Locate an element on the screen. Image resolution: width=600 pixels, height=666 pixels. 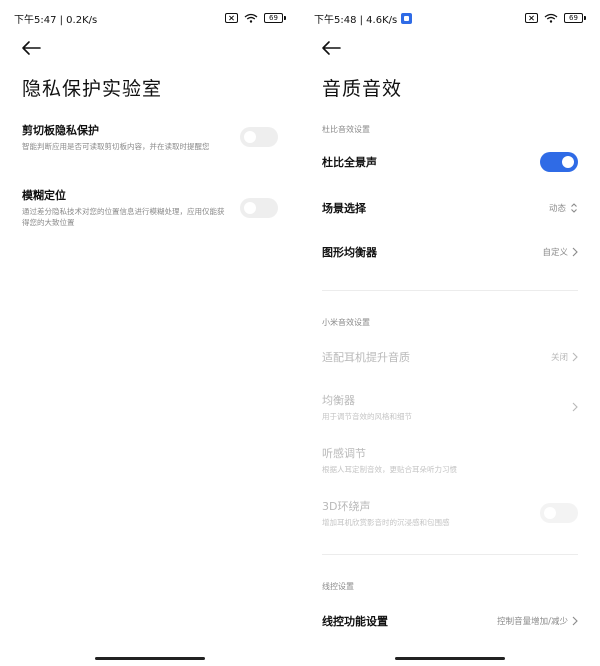
scene-select-value-wrap: 动态 is located at coordinates (563, 208).